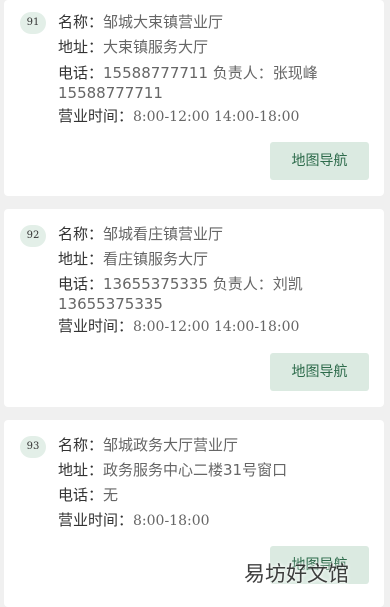 The height and width of the screenshot is (607, 390). What do you see at coordinates (33, 447) in the screenshot?
I see `index-badge: 93` at bounding box center [33, 447].